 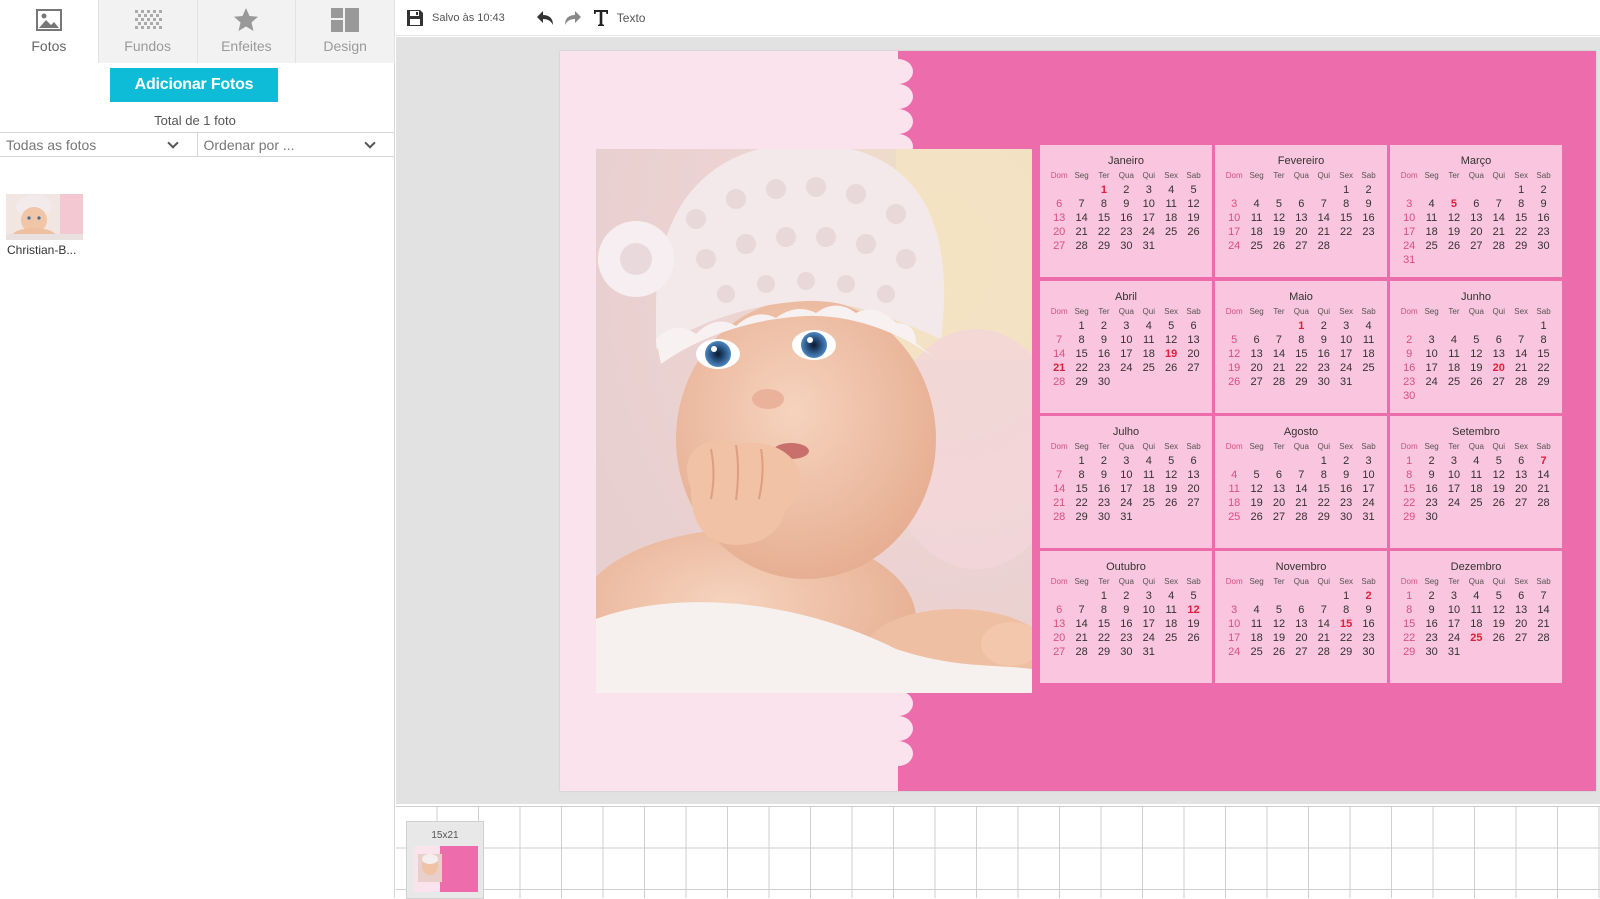 I want to click on add-photos-button: Adicionar Fotos, so click(x=194, y=85).